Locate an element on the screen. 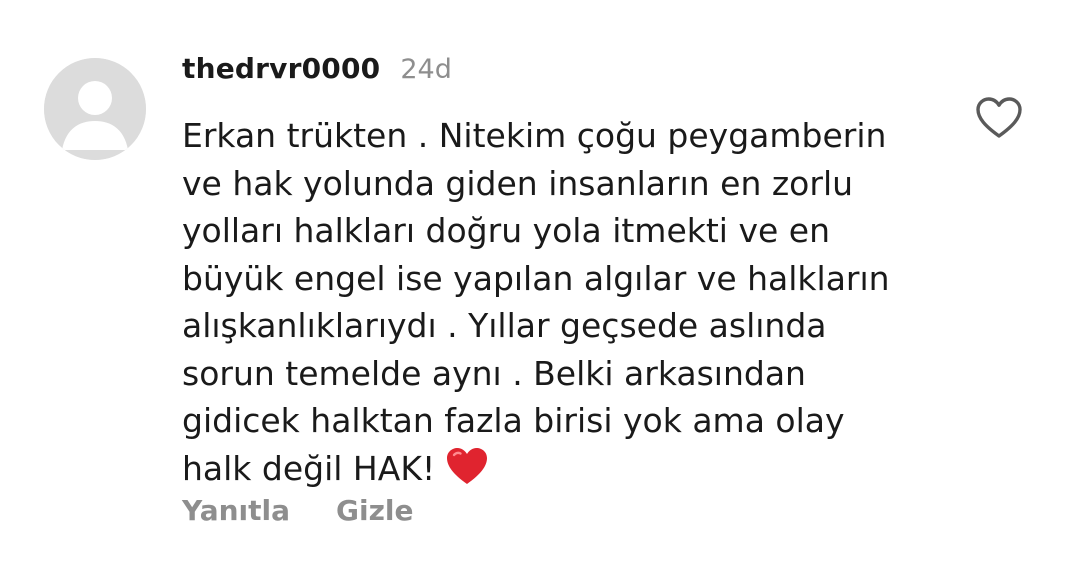  default-avatar-icon is located at coordinates (95, 109).